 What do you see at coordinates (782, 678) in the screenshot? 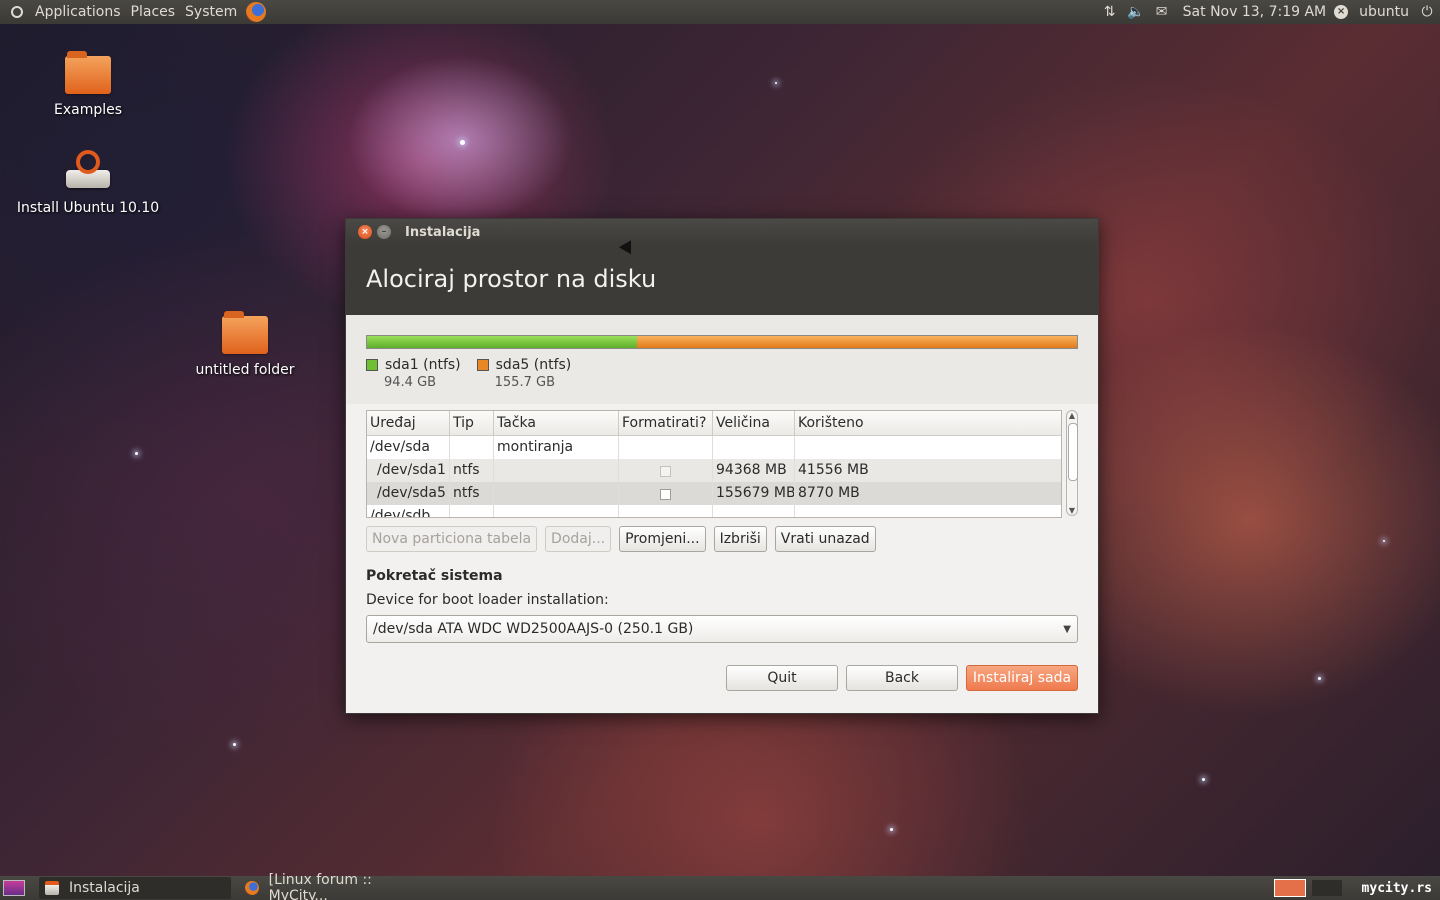
I see `quit-button: Quit` at bounding box center [782, 678].